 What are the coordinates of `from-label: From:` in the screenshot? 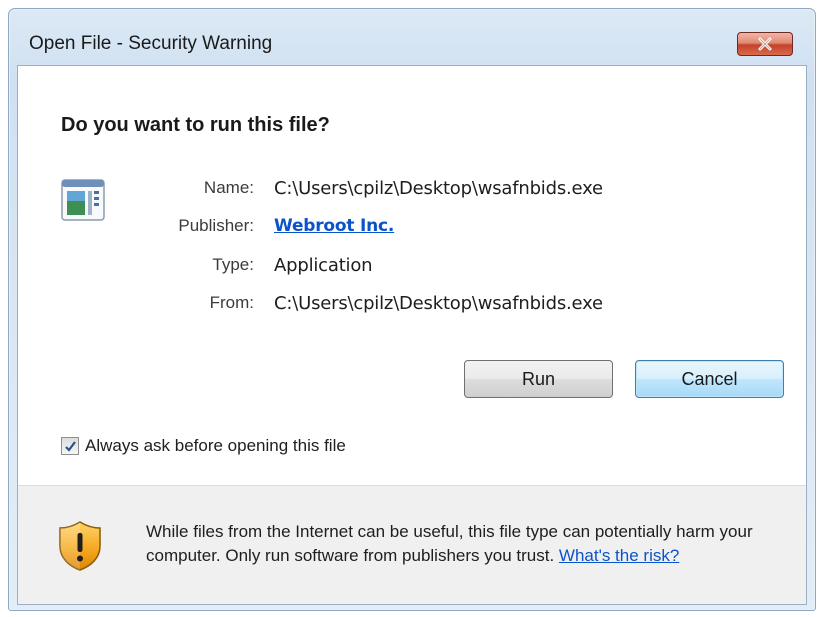 It's located at (231, 302).